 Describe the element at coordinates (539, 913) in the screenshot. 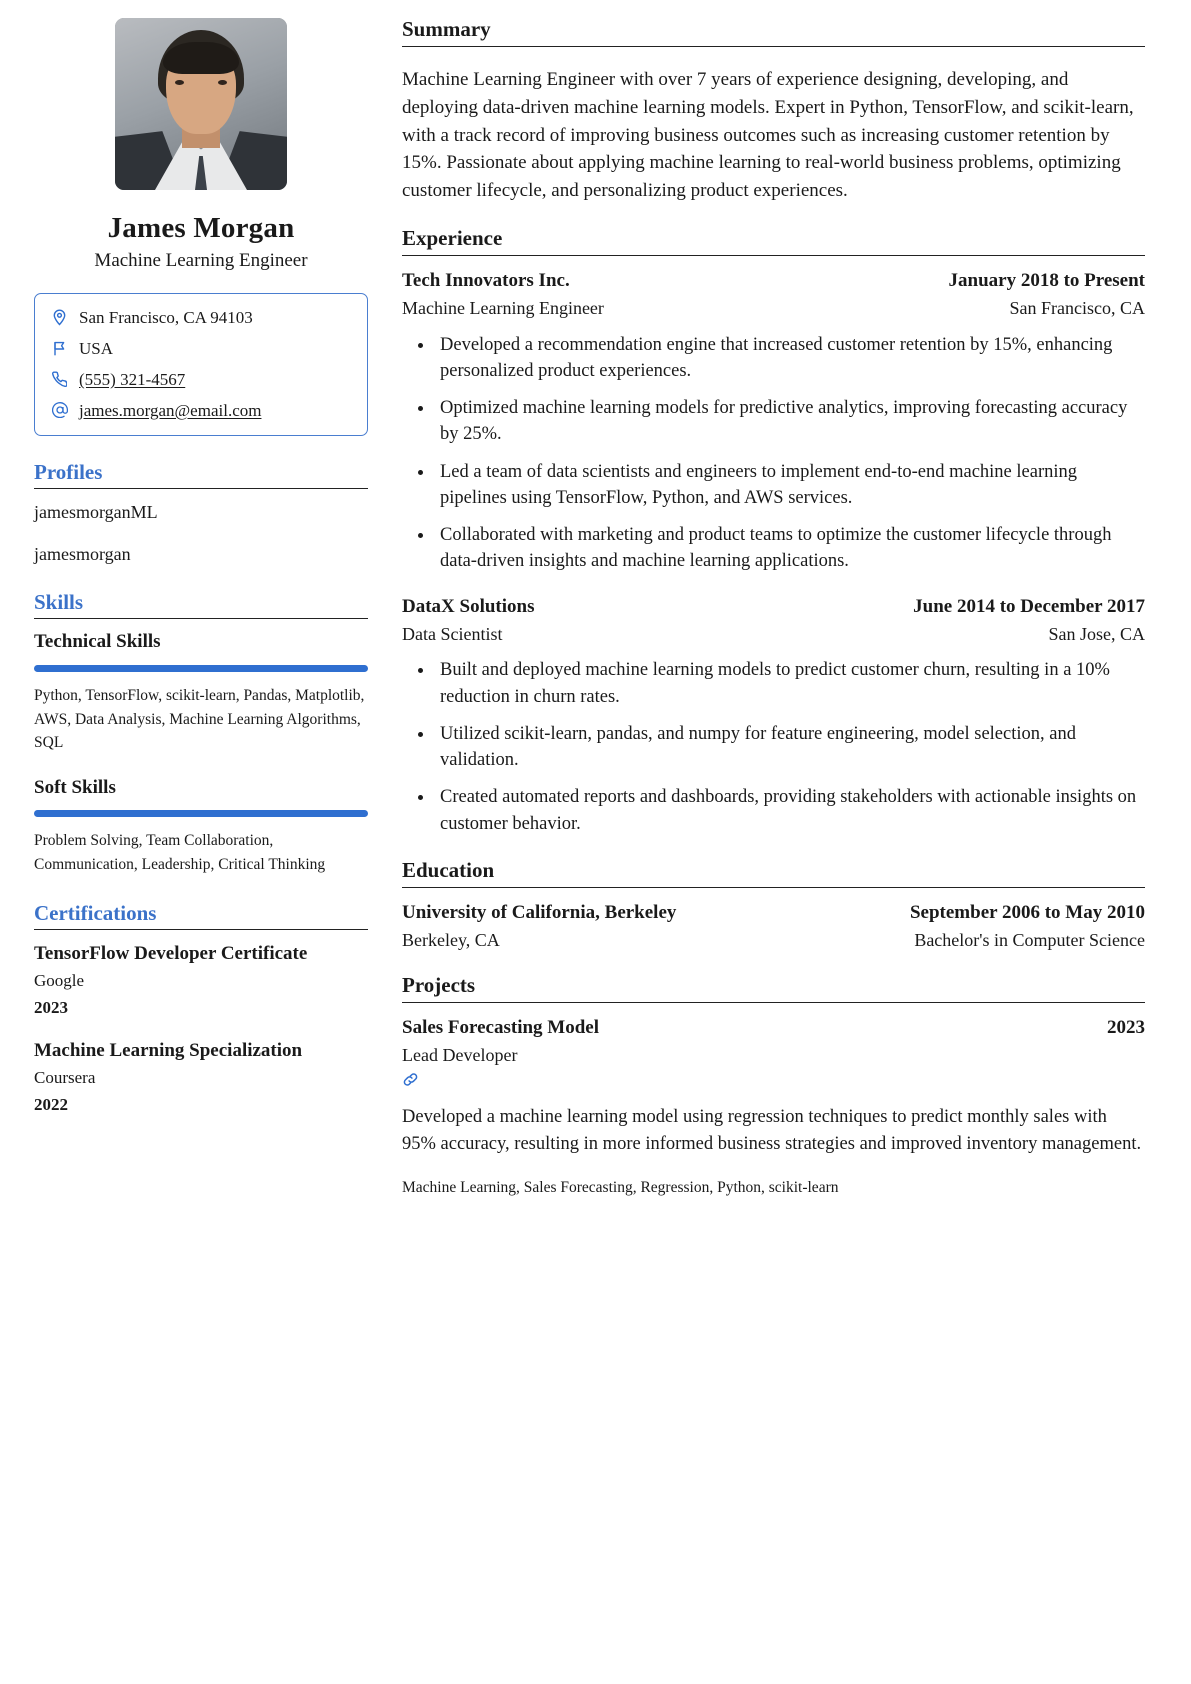

I see `education-institution: University of California, Berkeley` at that location.